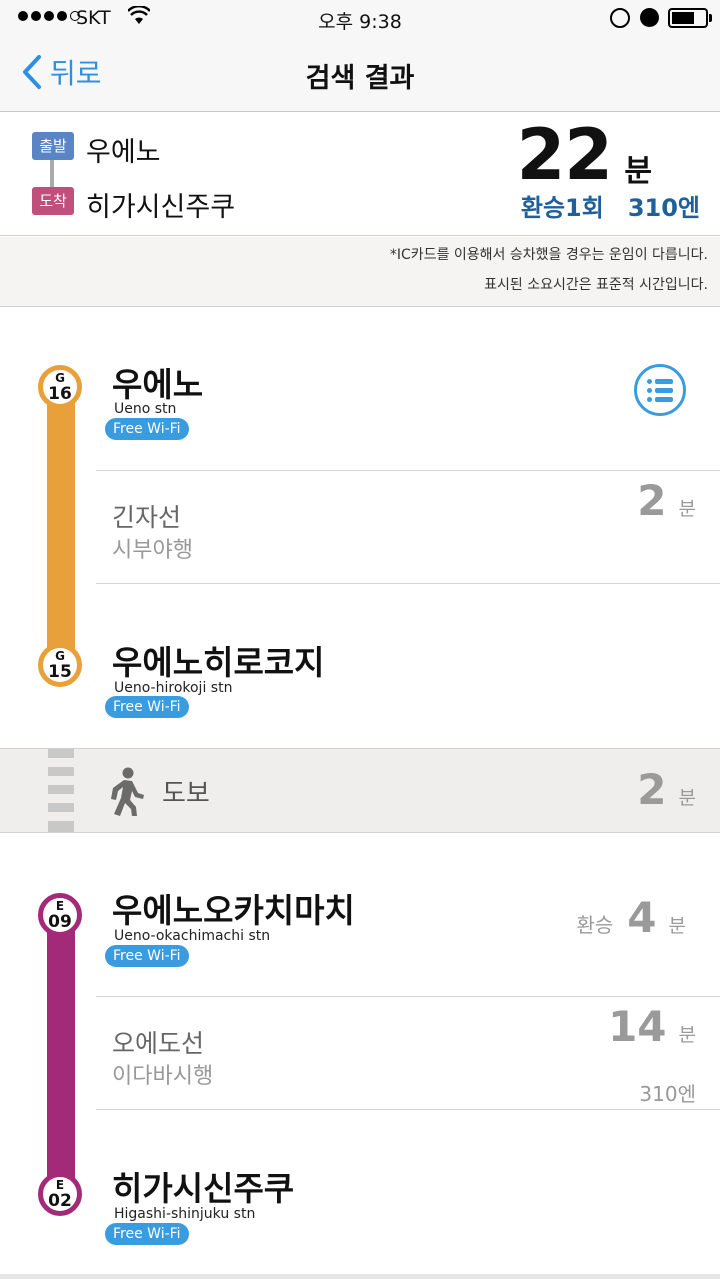 Image resolution: width=720 pixels, height=1279 pixels. Describe the element at coordinates (147, 517) in the screenshot. I see `line-name: 긴자선` at that location.